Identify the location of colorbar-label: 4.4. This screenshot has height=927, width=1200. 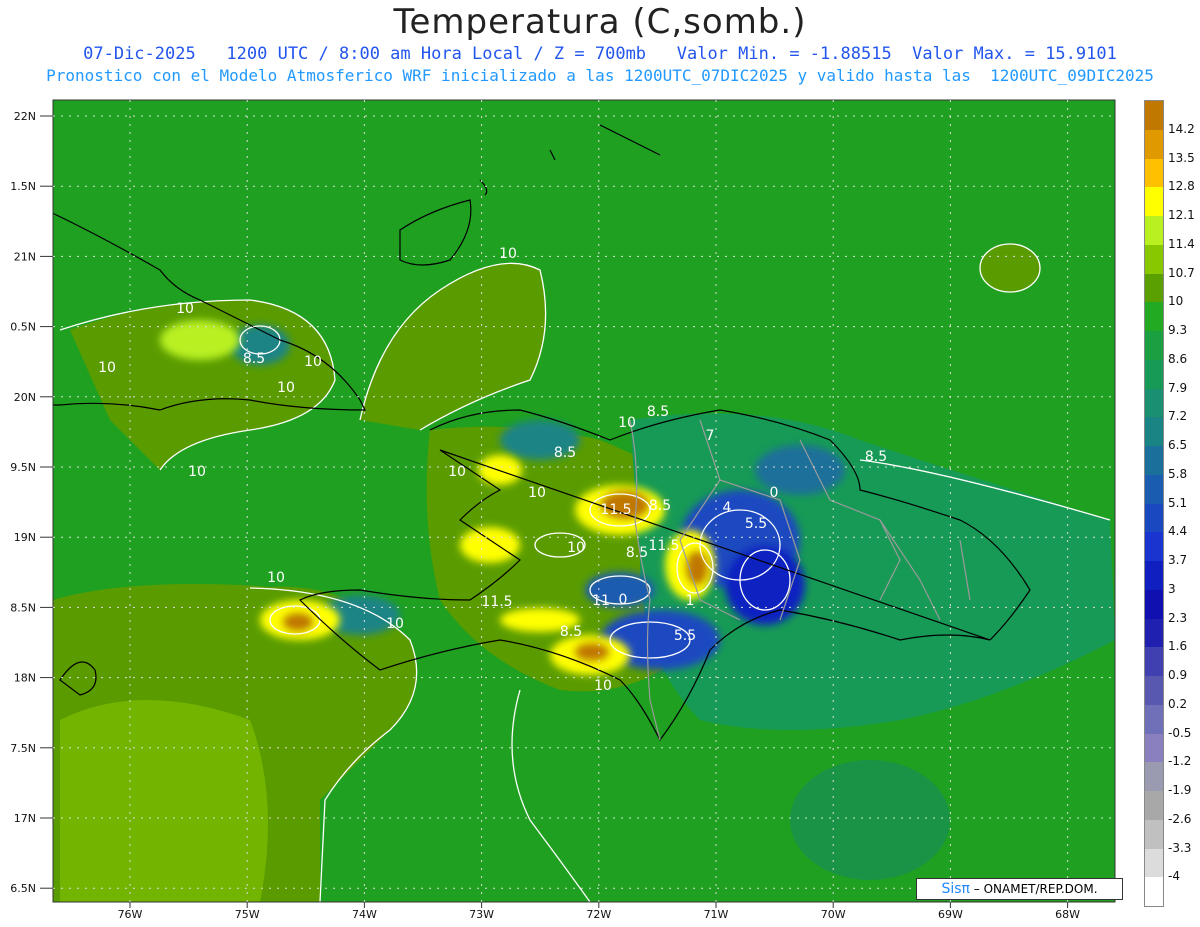
(1178, 531).